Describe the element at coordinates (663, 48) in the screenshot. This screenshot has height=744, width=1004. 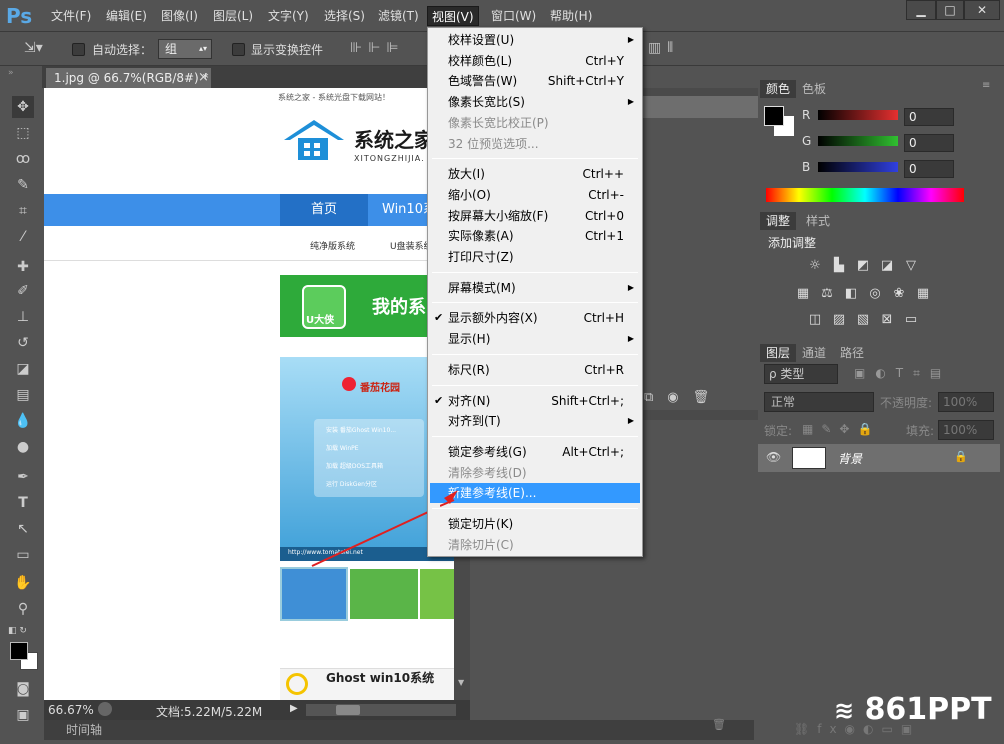
I see `distribute-icons: ▥⫴` at that location.